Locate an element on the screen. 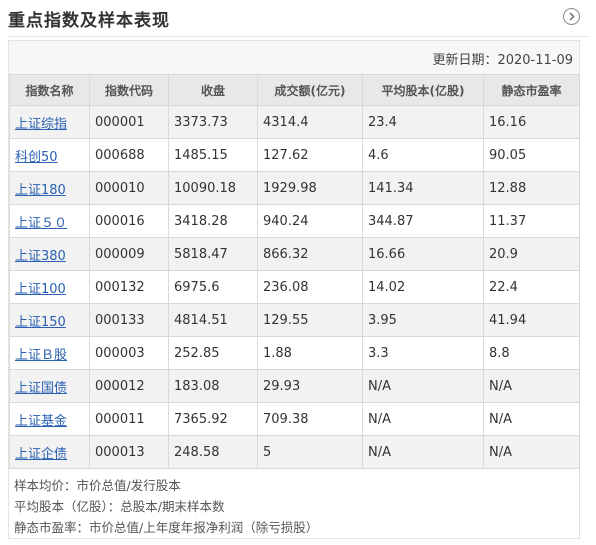  close-value: 4814.51 is located at coordinates (213, 320).